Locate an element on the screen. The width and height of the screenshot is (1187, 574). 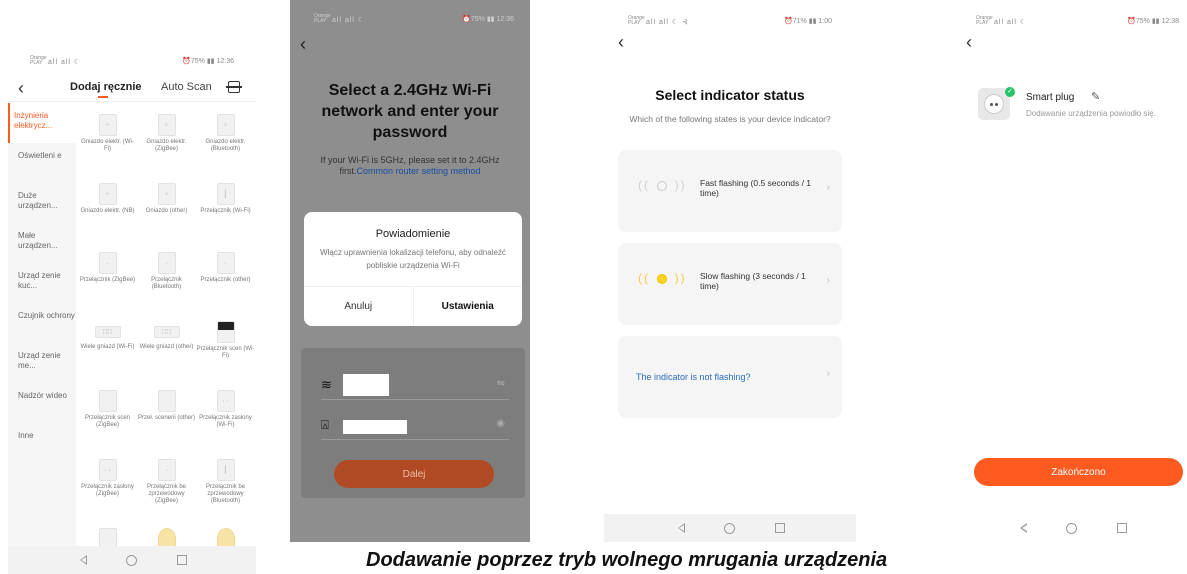
device-tile: · · Przełącznik zasłony (Wi-Fi) is located at coordinates (225, 417).